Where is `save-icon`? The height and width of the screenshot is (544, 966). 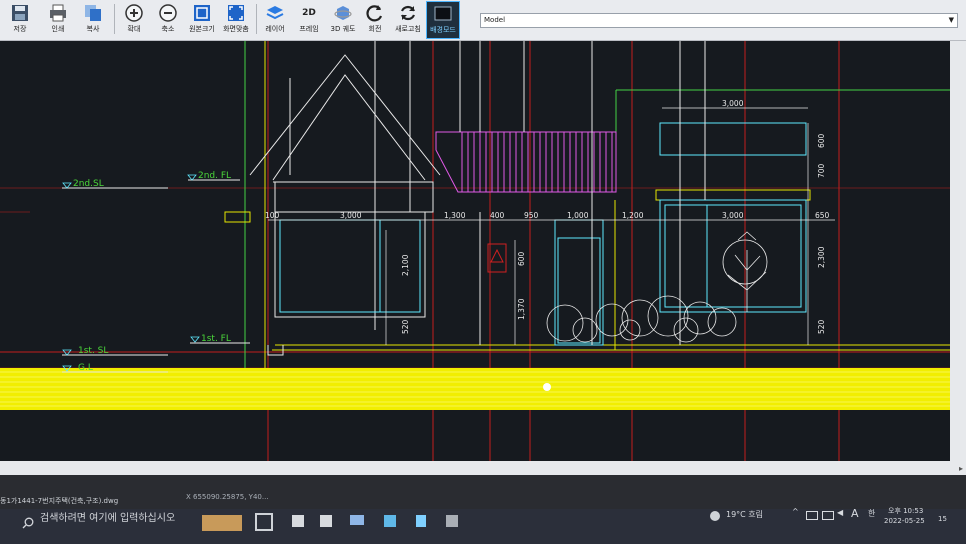 save-icon is located at coordinates (20, 13).